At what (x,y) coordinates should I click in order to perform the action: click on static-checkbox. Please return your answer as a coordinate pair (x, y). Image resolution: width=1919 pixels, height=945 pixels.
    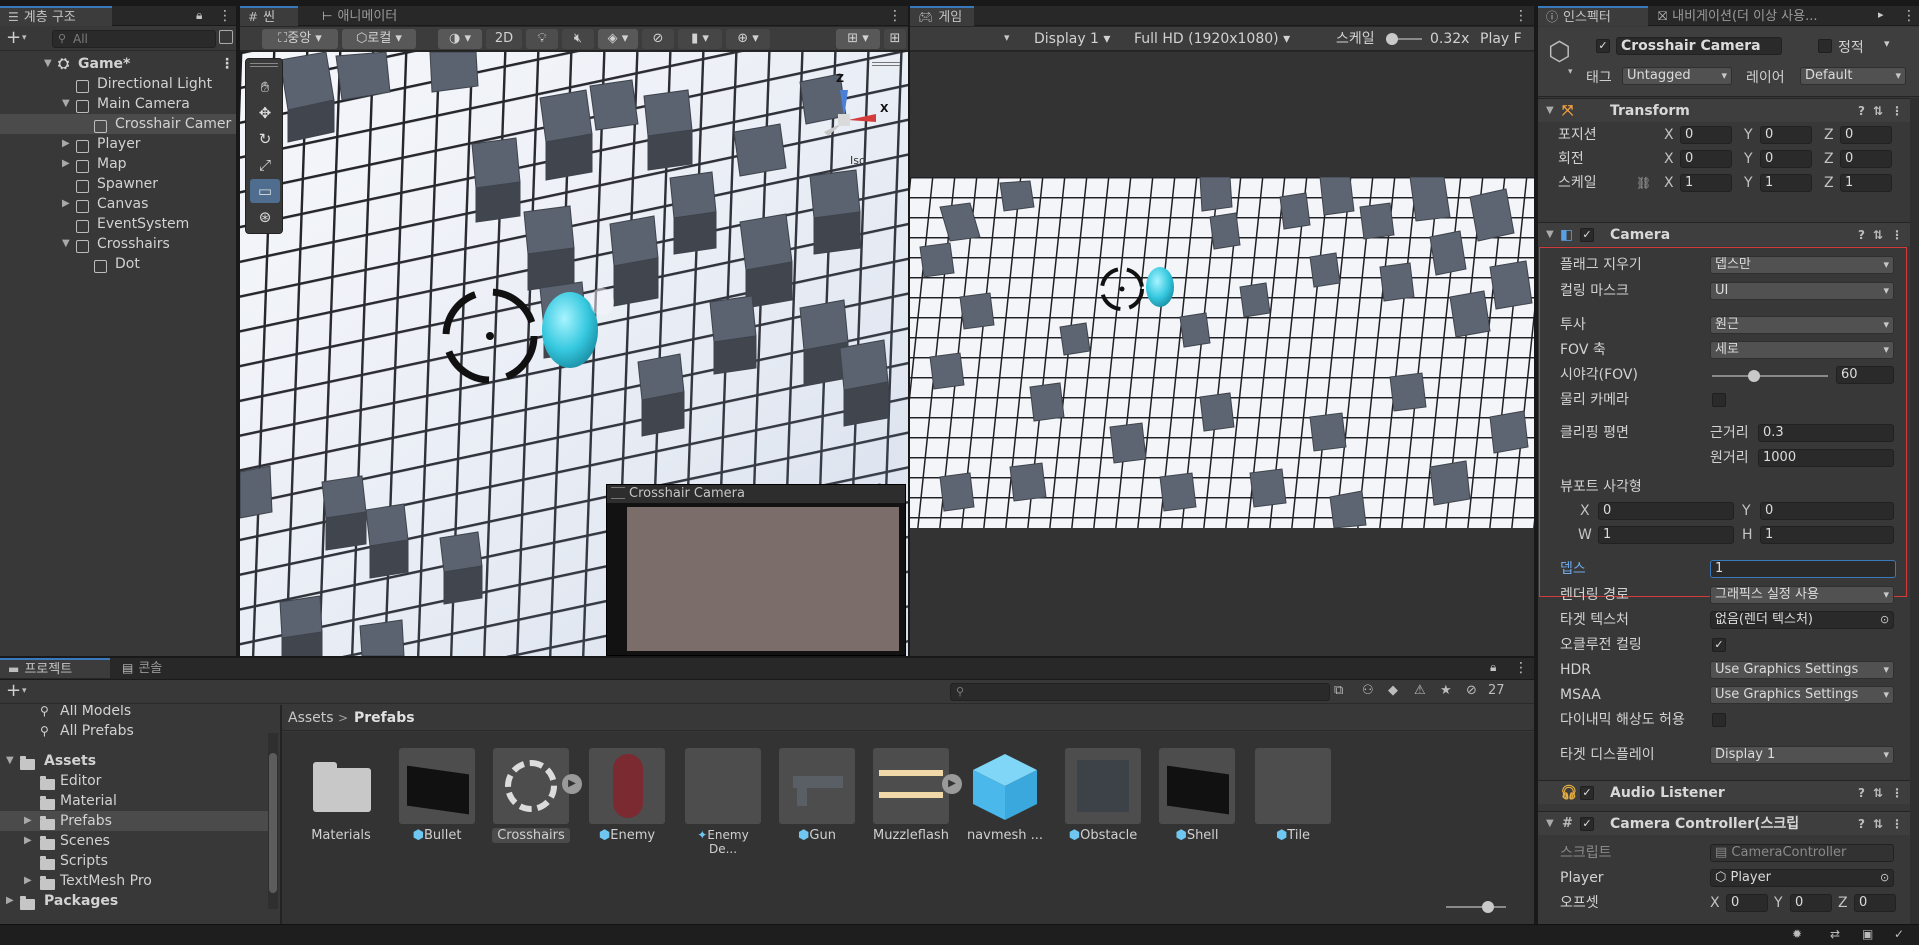
    Looking at the image, I should click on (1825, 46).